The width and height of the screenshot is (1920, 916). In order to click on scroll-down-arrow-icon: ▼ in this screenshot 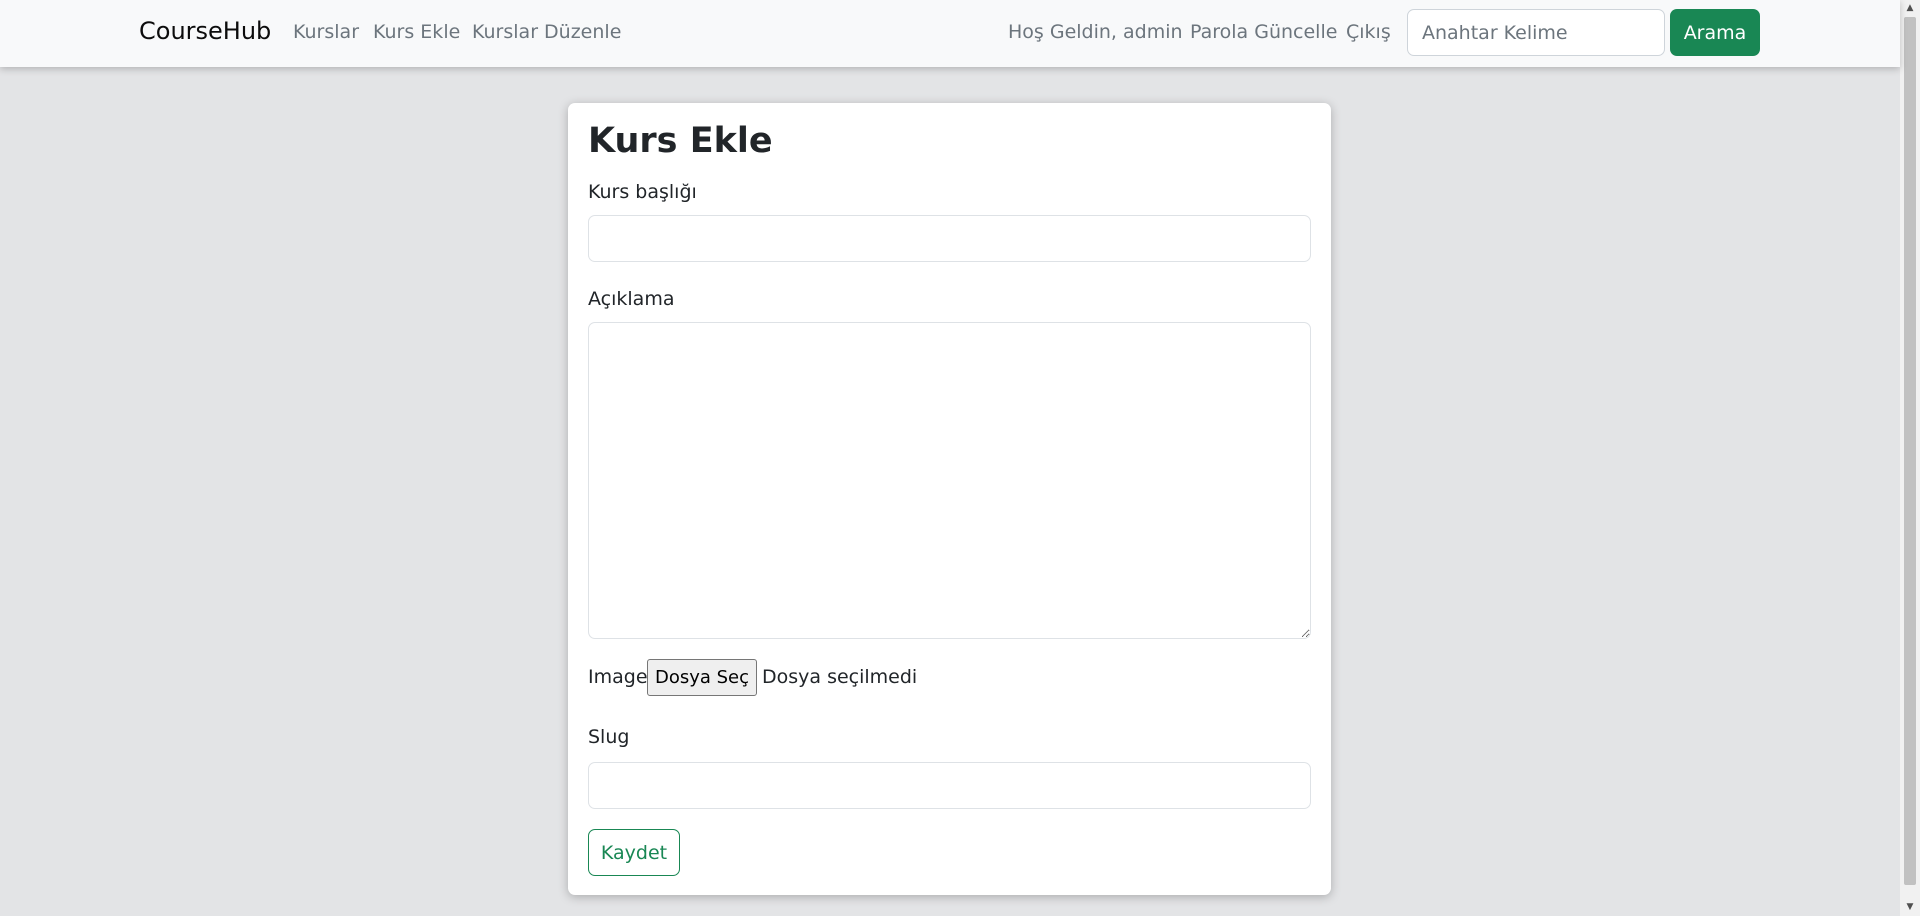, I will do `click(1910, 907)`.